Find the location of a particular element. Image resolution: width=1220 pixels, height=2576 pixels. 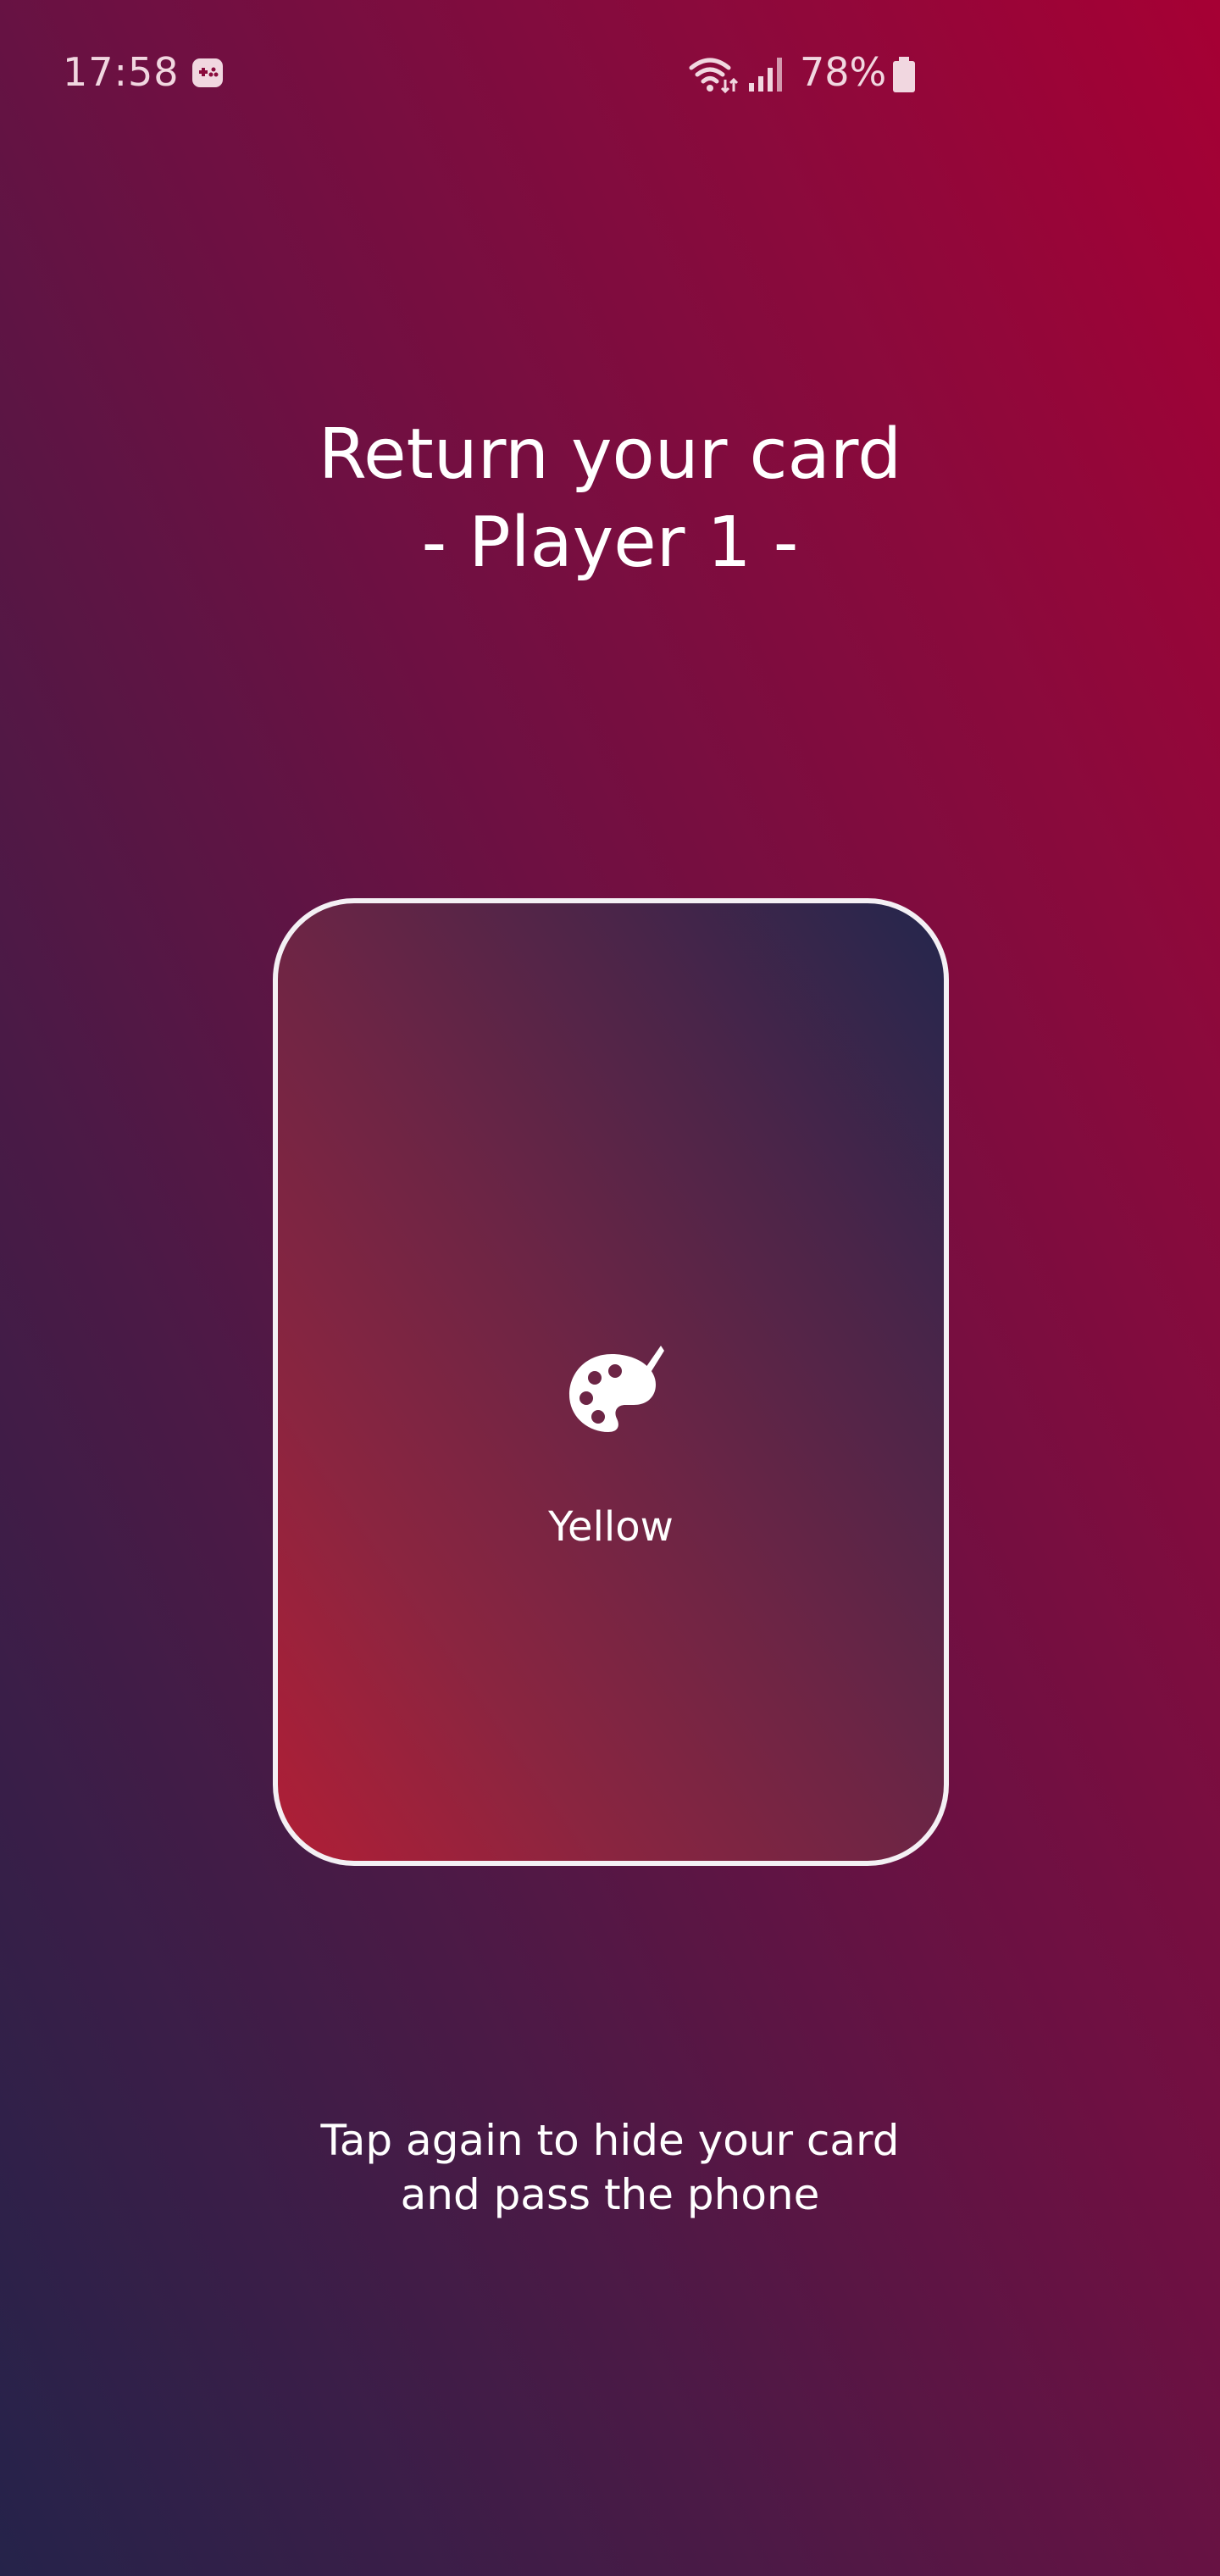

status-time: 17:58 is located at coordinates (121, 72).